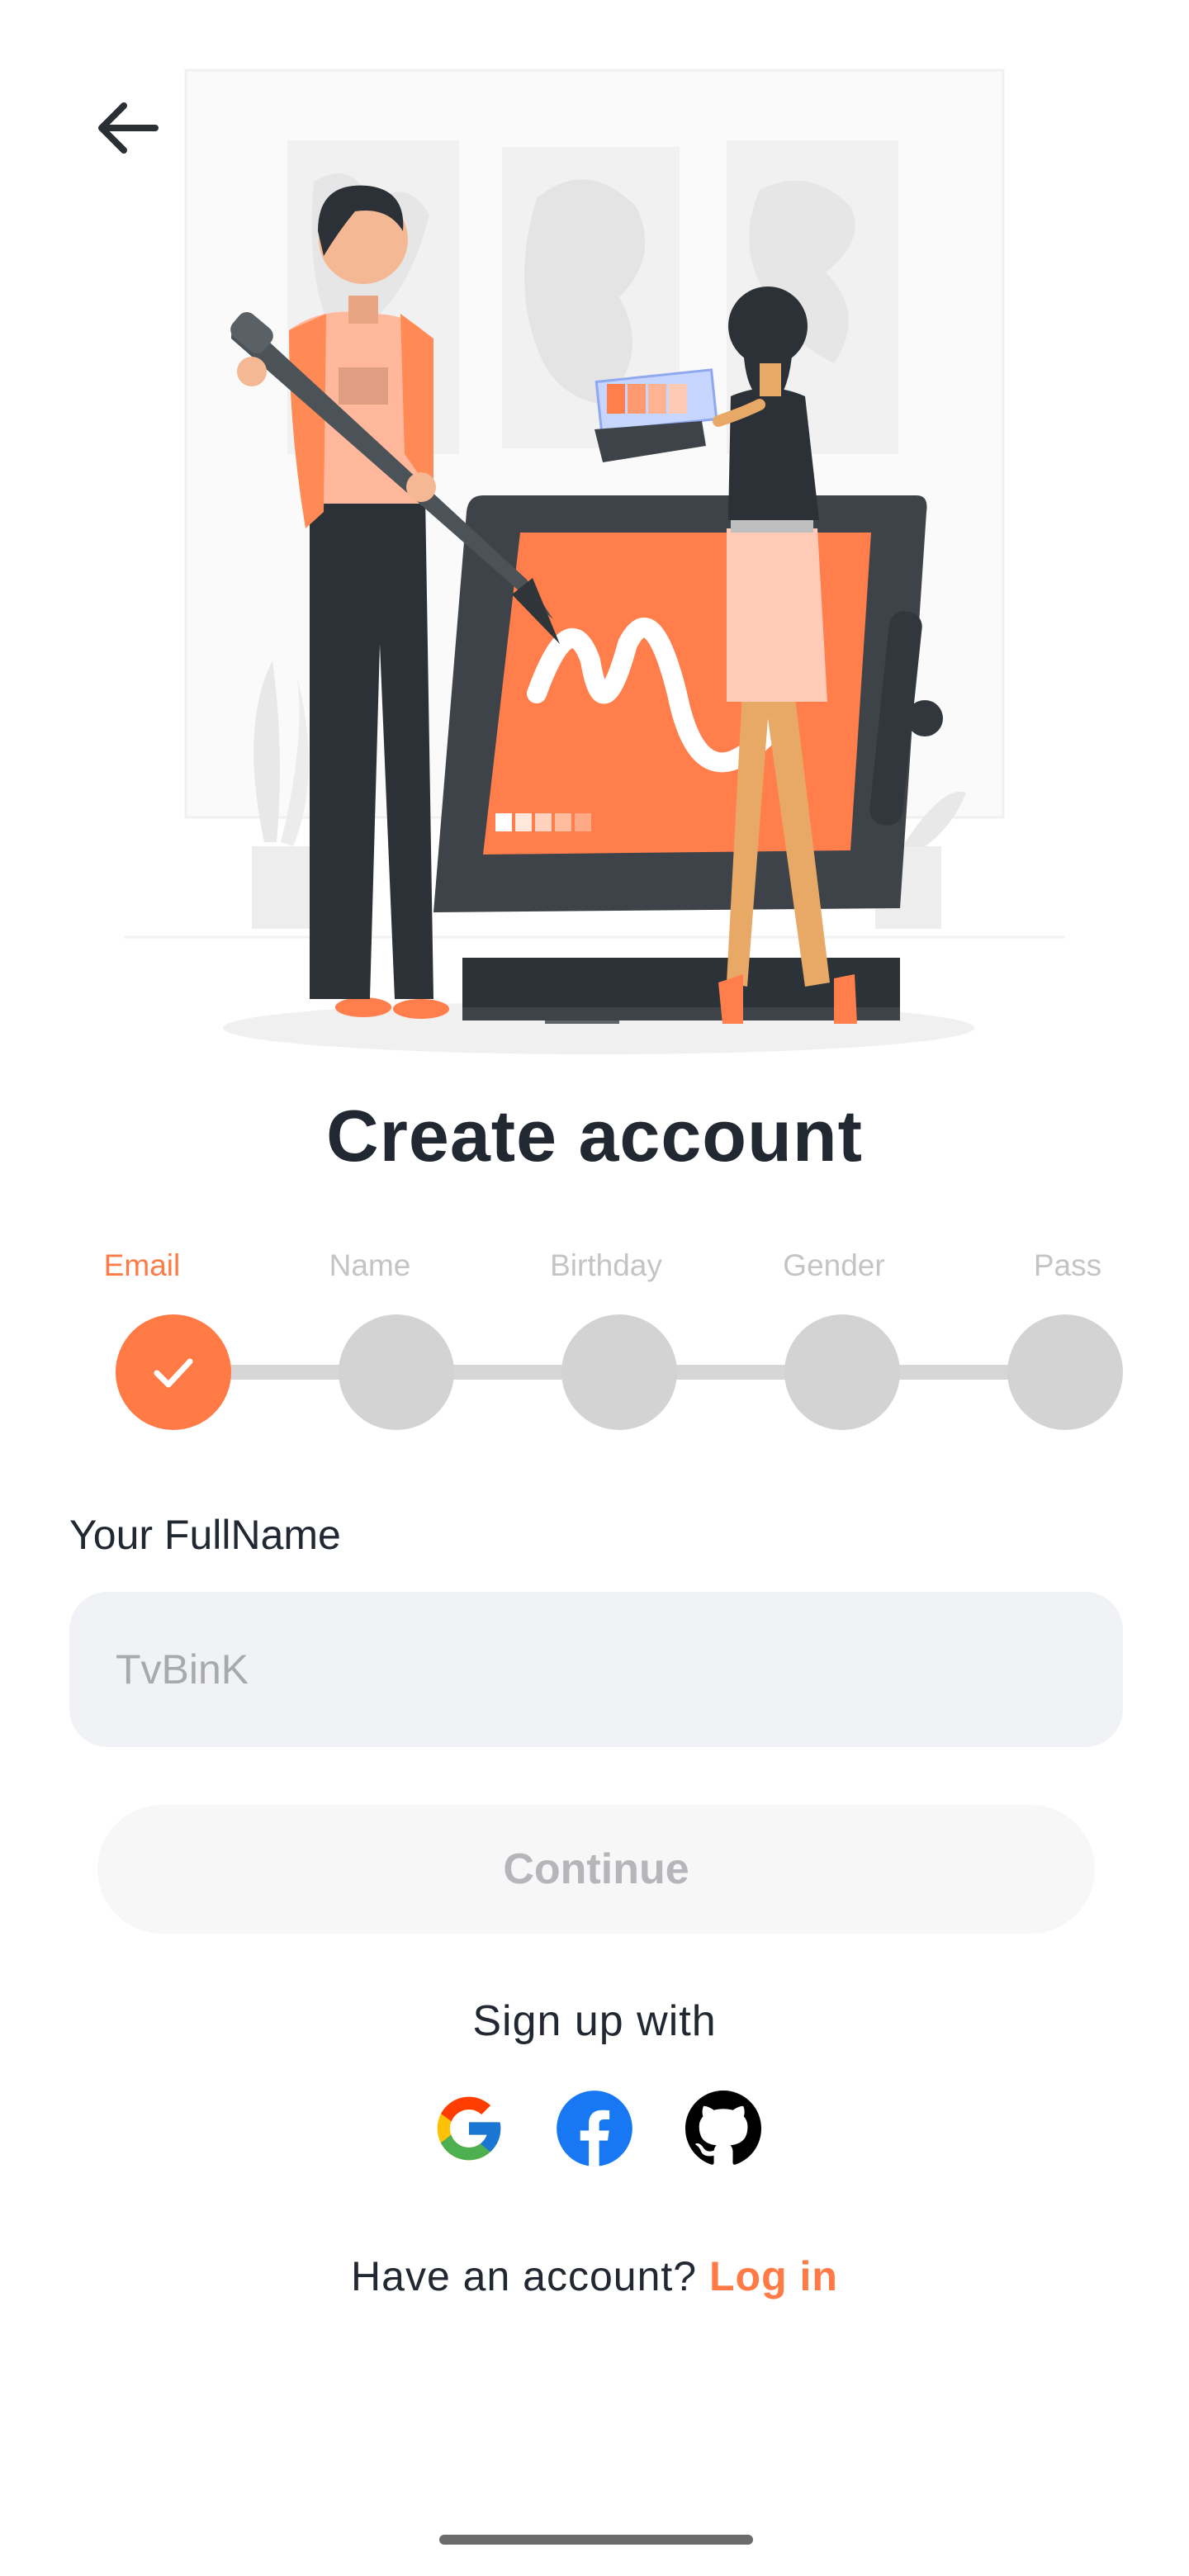 This screenshot has width=1189, height=2576. I want to click on login-link: Log in, so click(773, 2276).